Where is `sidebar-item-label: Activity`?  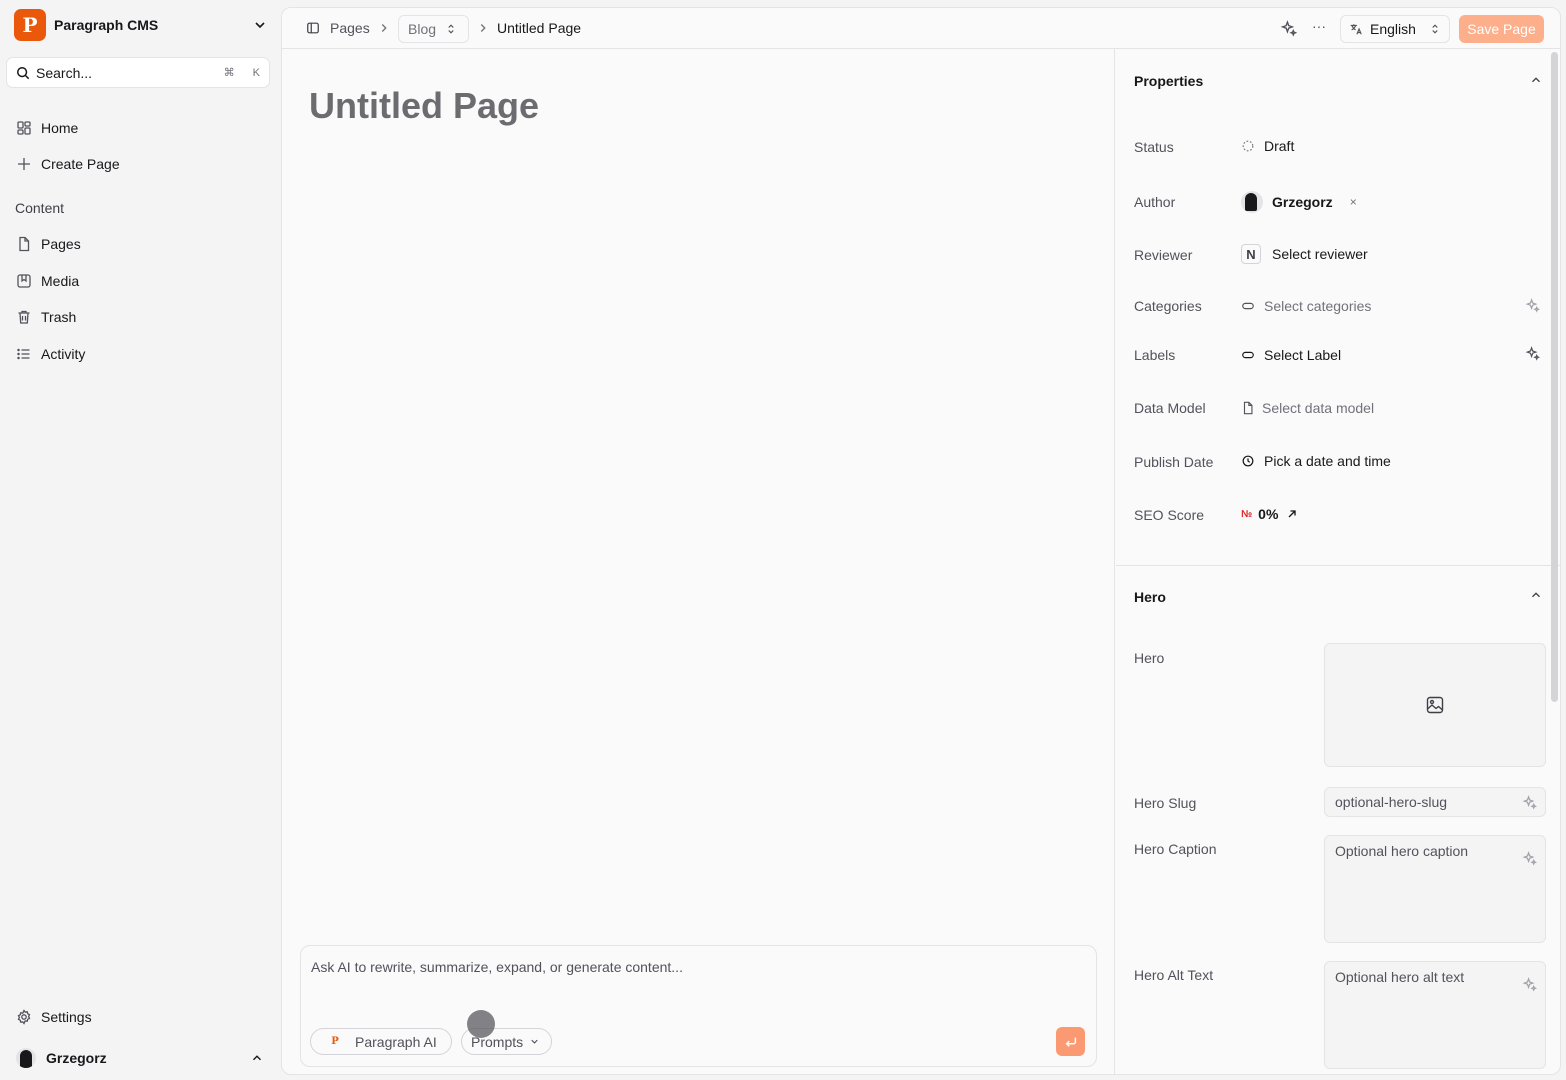 sidebar-item-label: Activity is located at coordinates (63, 354).